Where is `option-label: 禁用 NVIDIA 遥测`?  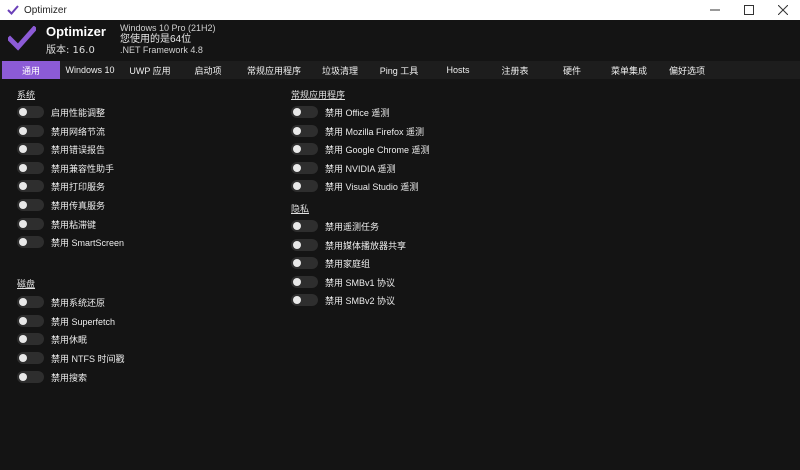 option-label: 禁用 NVIDIA 遥测 is located at coordinates (360, 168).